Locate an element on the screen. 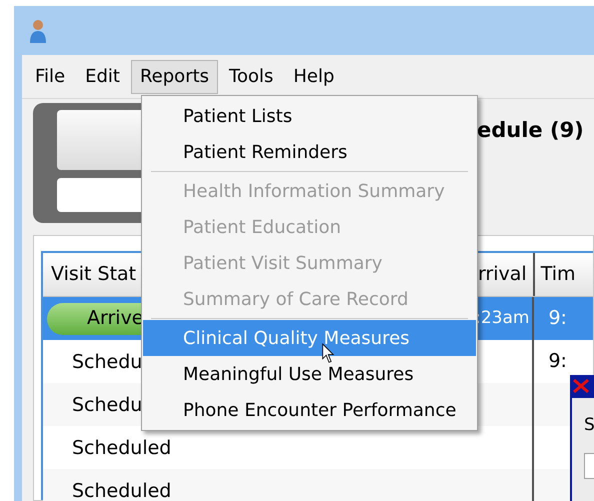  menu-item: Patient Lists is located at coordinates (309, 116).